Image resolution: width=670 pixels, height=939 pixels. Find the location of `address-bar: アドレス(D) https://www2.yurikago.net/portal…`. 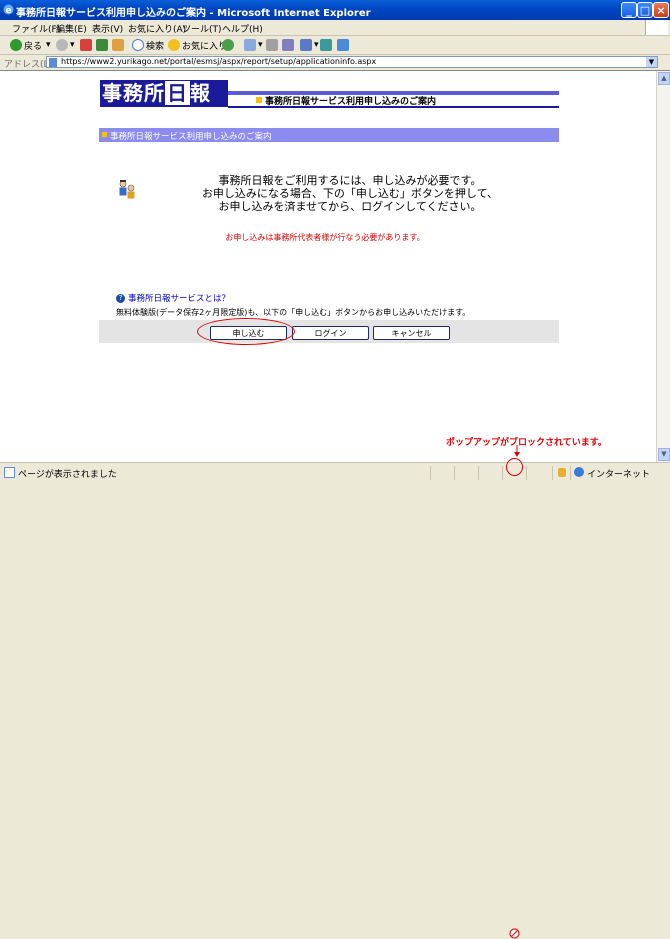

address-bar: アドレス(D) https://www2.yurikago.net/portal… is located at coordinates (335, 63).